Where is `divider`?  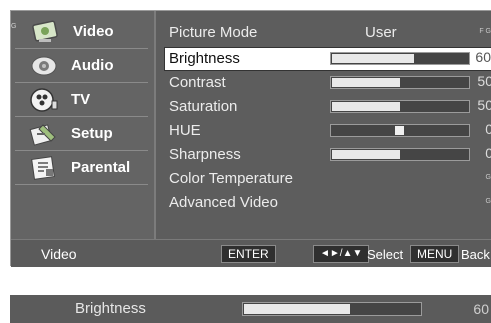 divider is located at coordinates (155, 125).